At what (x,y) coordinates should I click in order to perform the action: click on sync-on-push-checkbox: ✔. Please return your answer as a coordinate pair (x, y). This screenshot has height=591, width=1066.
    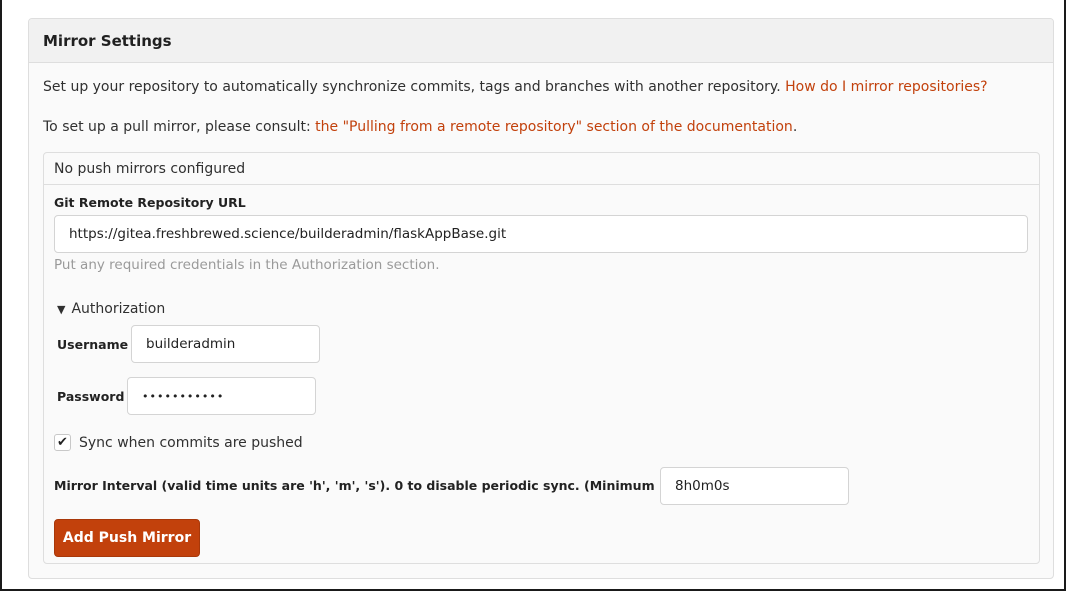
    Looking at the image, I should click on (62, 442).